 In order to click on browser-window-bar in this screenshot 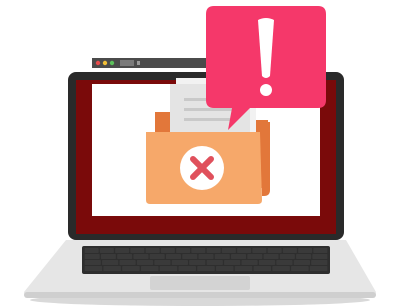, I will do `click(157, 63)`.